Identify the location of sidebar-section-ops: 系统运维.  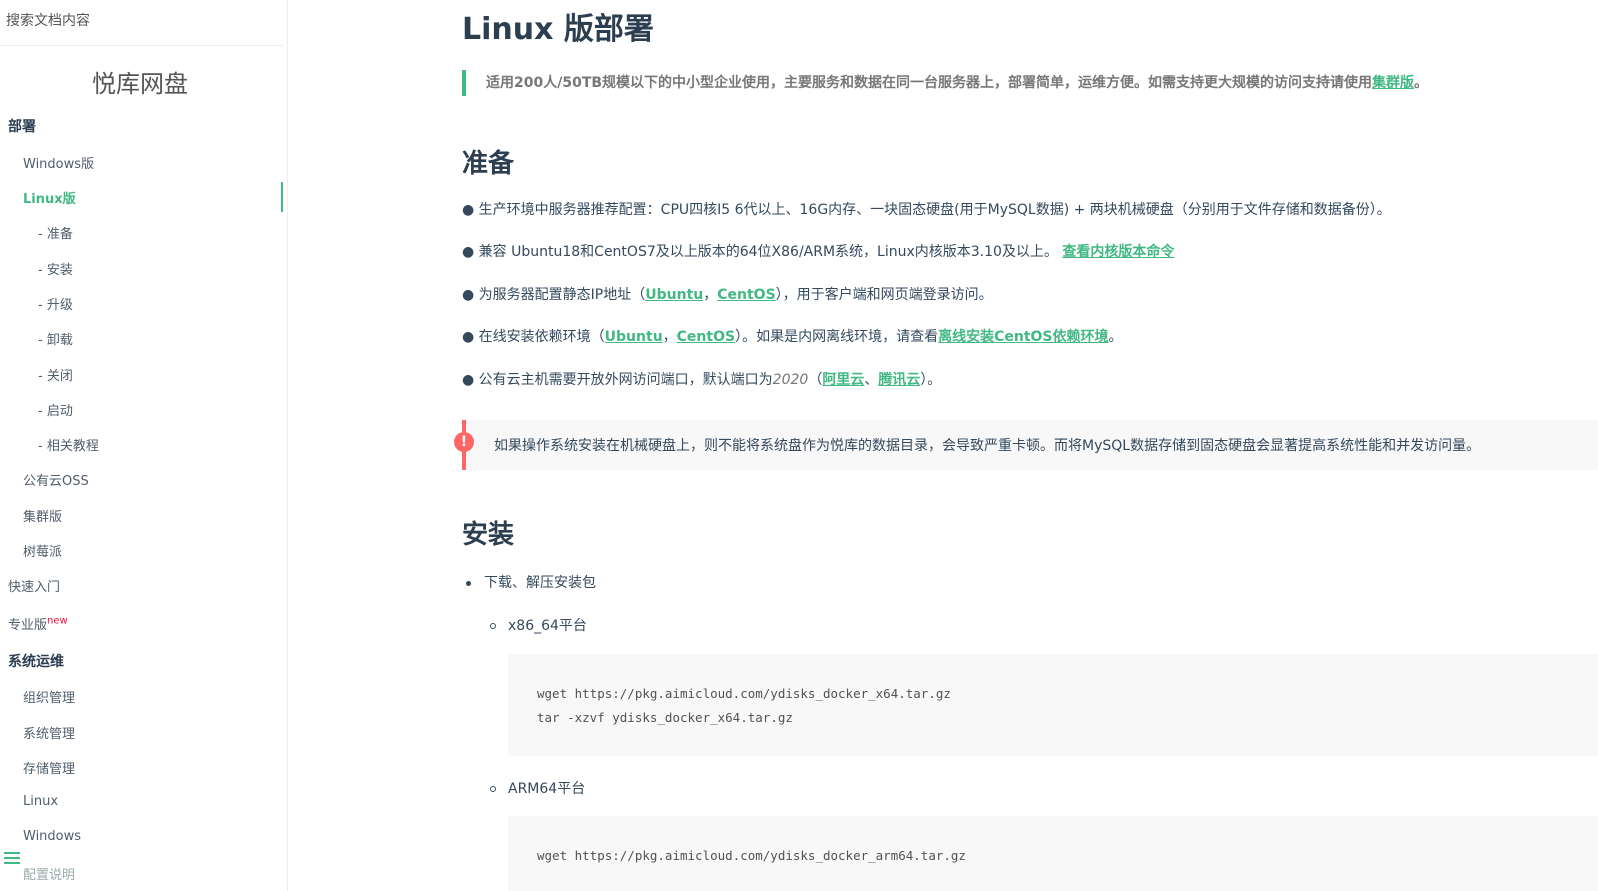
(36, 663).